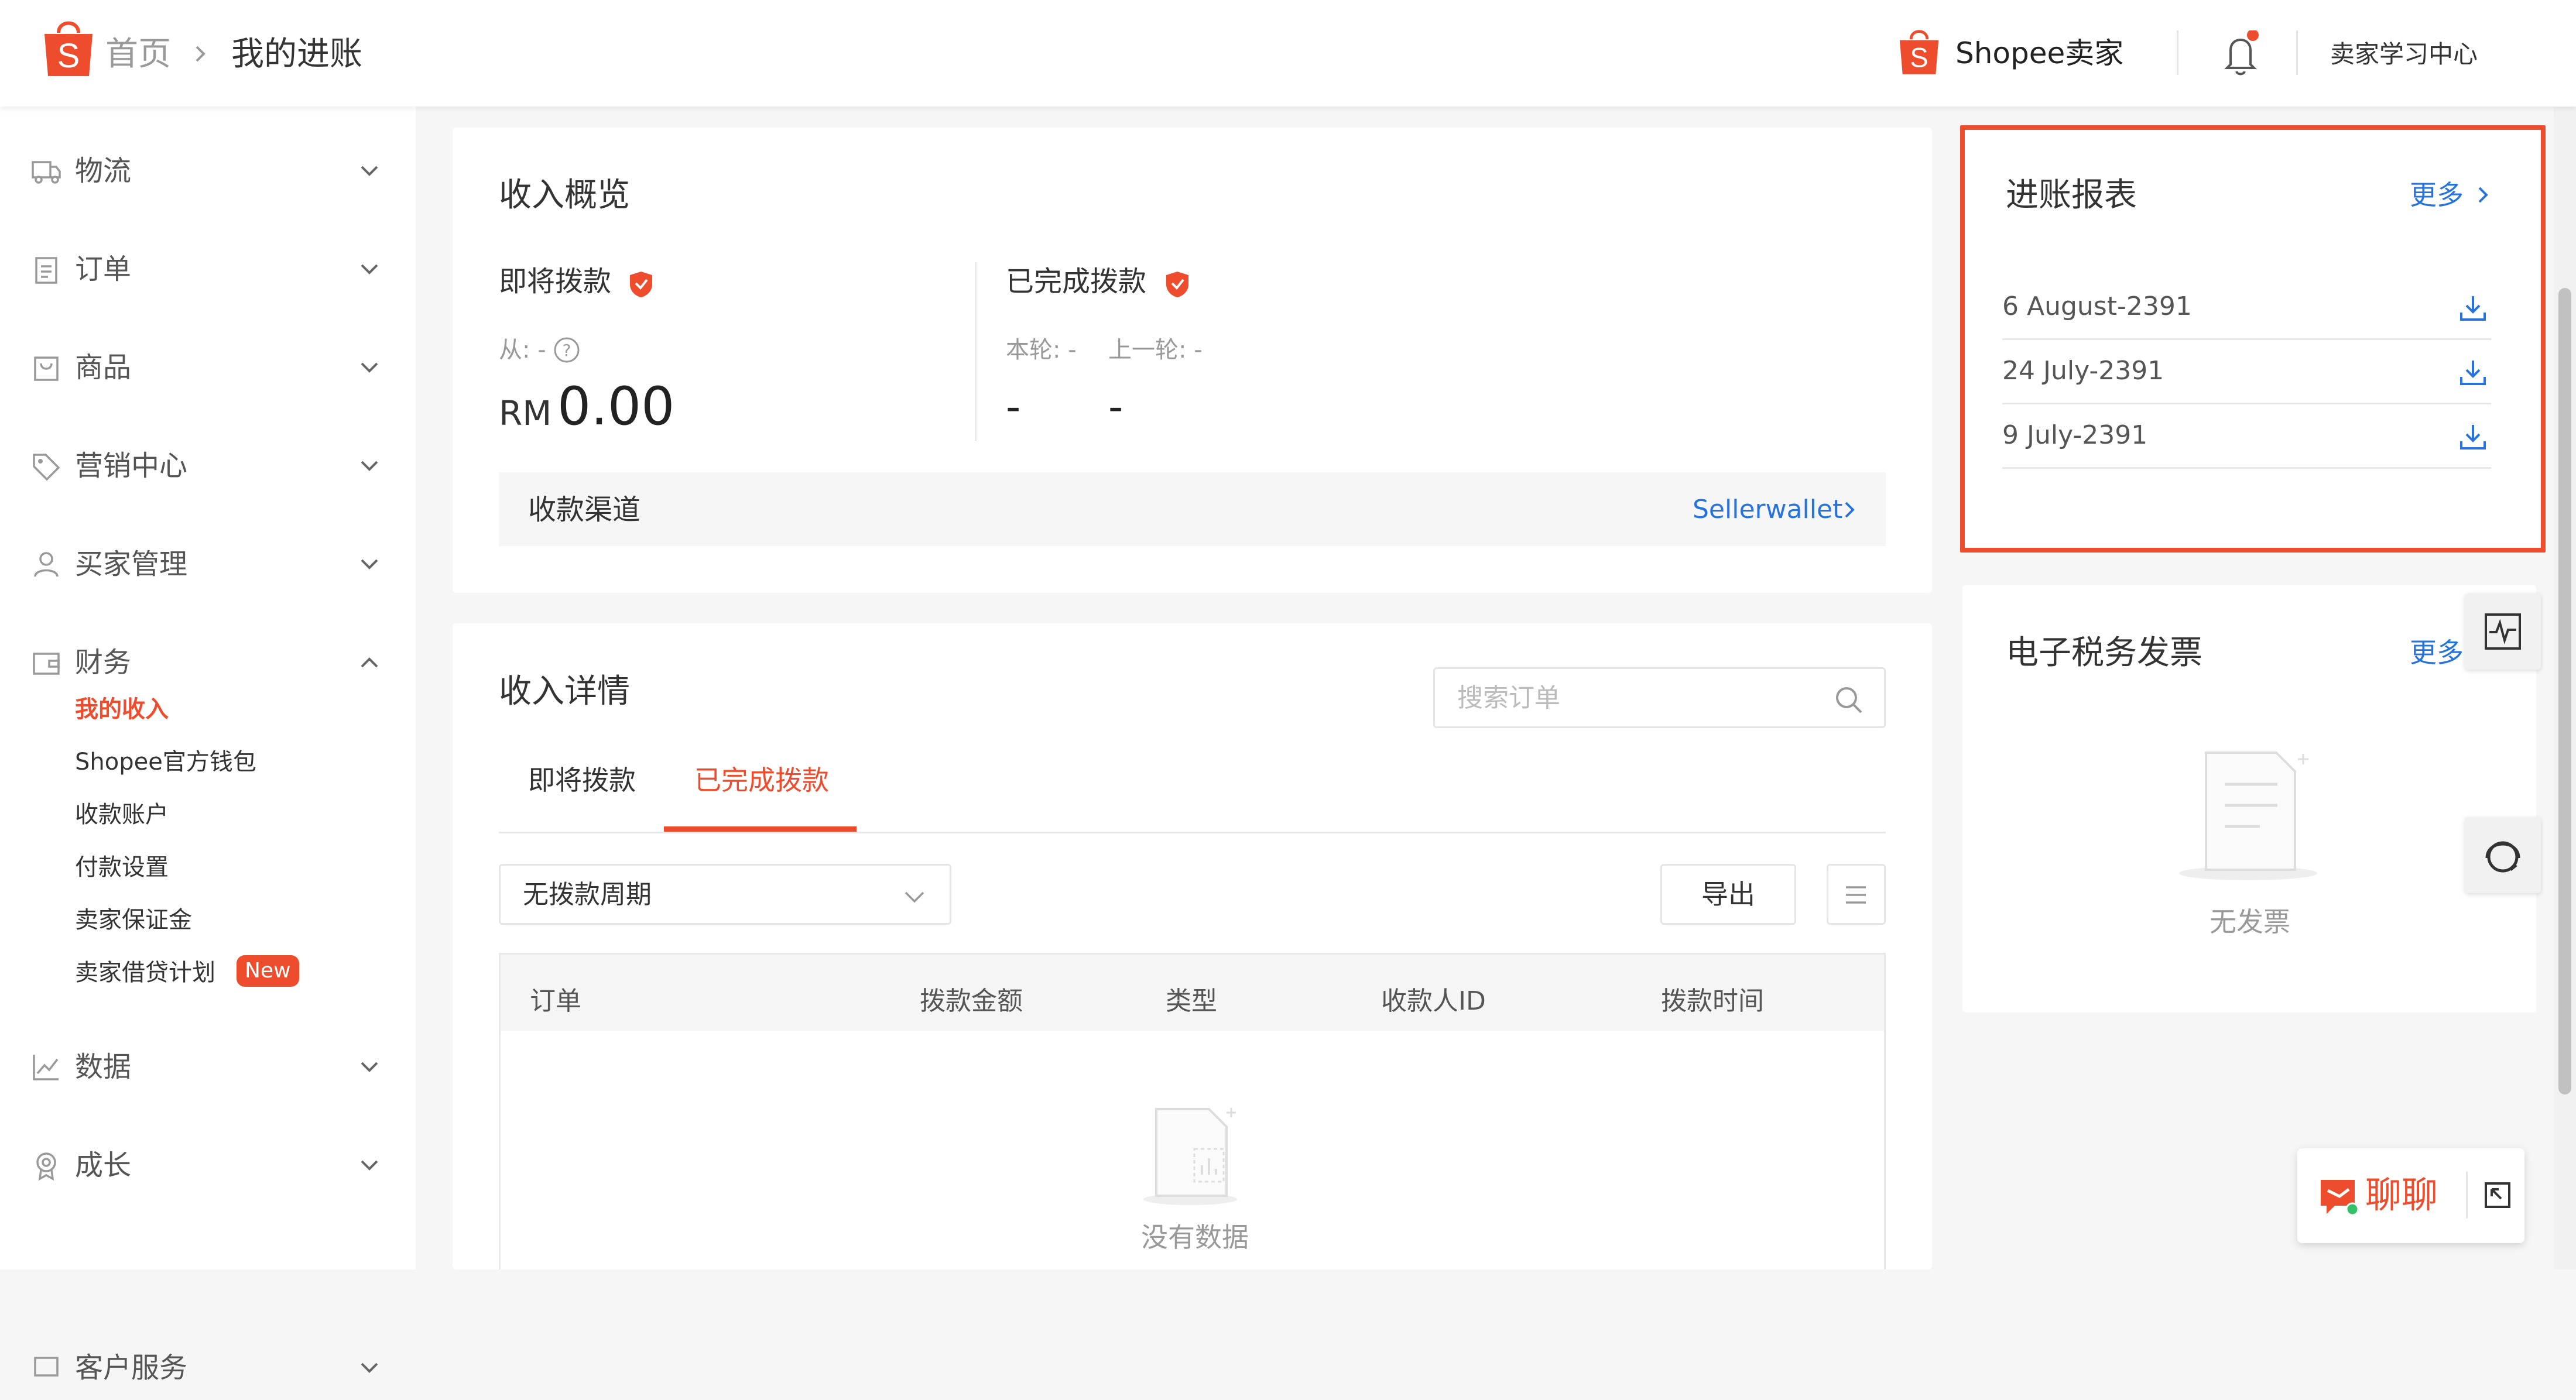 The width and height of the screenshot is (2576, 1400). What do you see at coordinates (208, 564) in the screenshot?
I see `sidebar-item-buyer-management: 买家管理` at bounding box center [208, 564].